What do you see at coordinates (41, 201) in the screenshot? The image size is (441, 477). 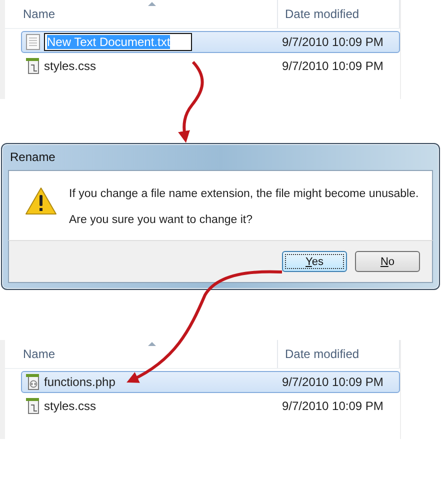 I see `warning-icon` at bounding box center [41, 201].